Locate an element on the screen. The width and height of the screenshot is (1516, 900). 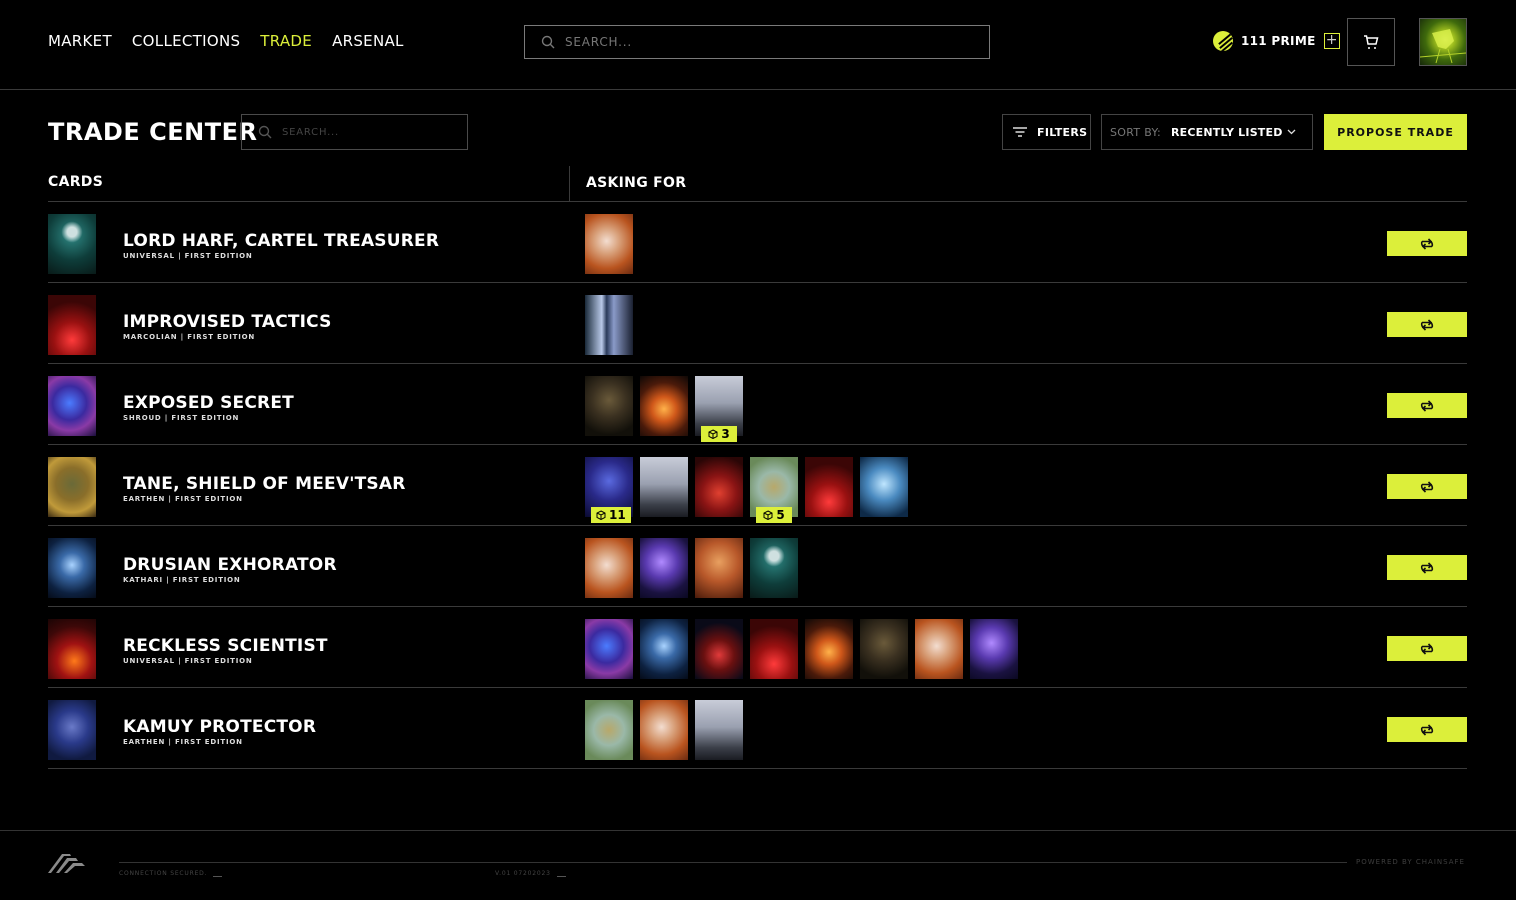
column-header-cards: CARDS is located at coordinates (76, 182).